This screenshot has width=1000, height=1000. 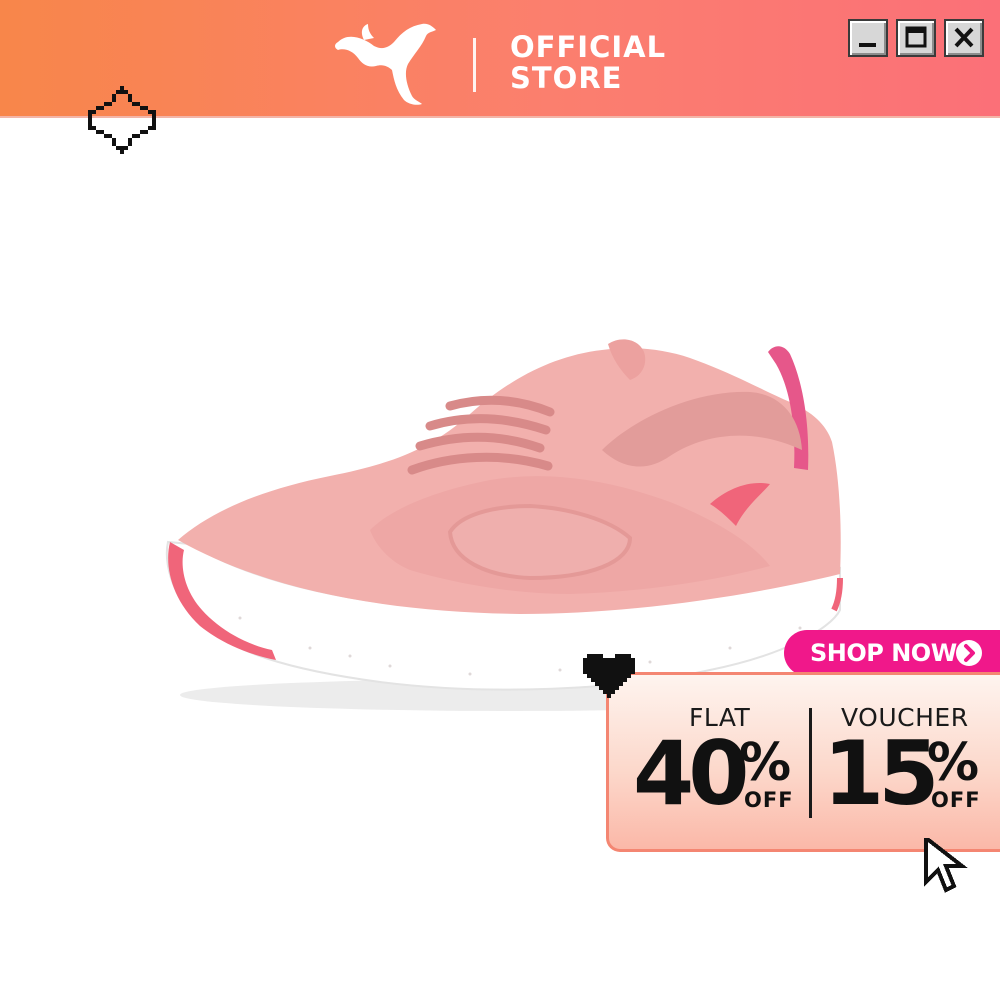 I want to click on maximize-icon, so click(x=916, y=37).